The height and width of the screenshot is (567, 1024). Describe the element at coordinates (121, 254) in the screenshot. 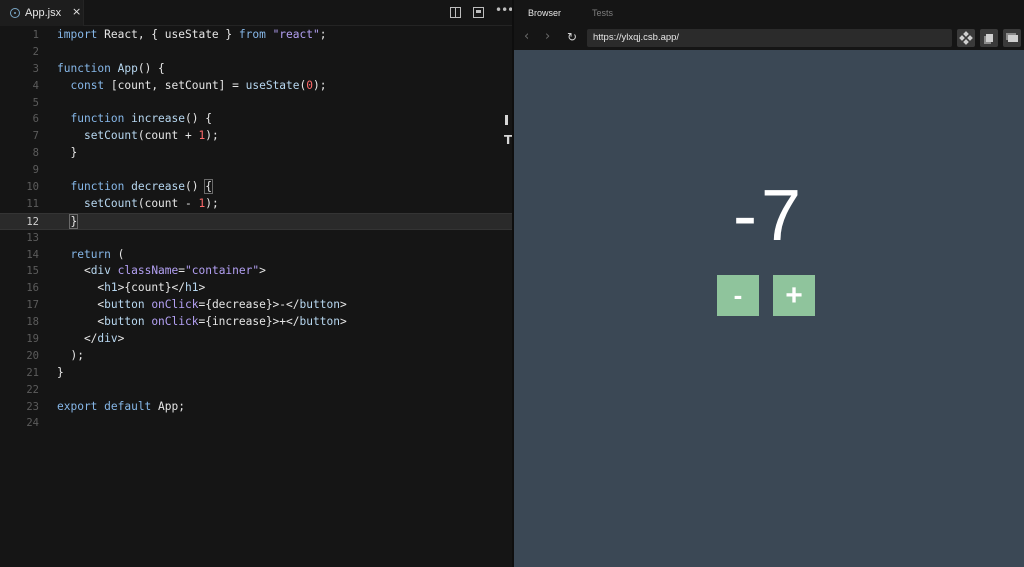

I see `code-token: (` at that location.